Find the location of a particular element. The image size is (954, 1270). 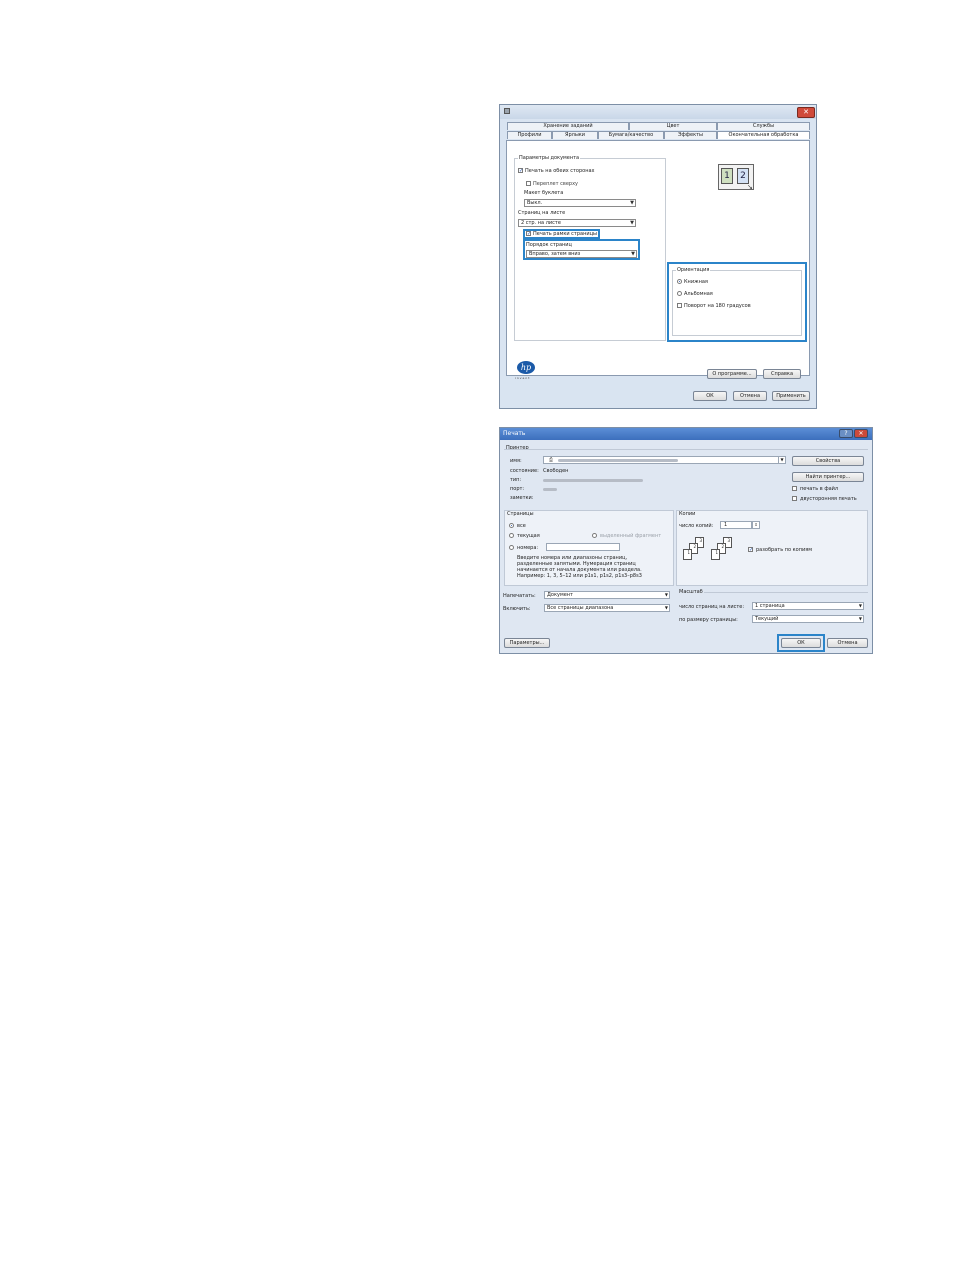

booklet-layout-select: Выкл. ▼ is located at coordinates (580, 203).